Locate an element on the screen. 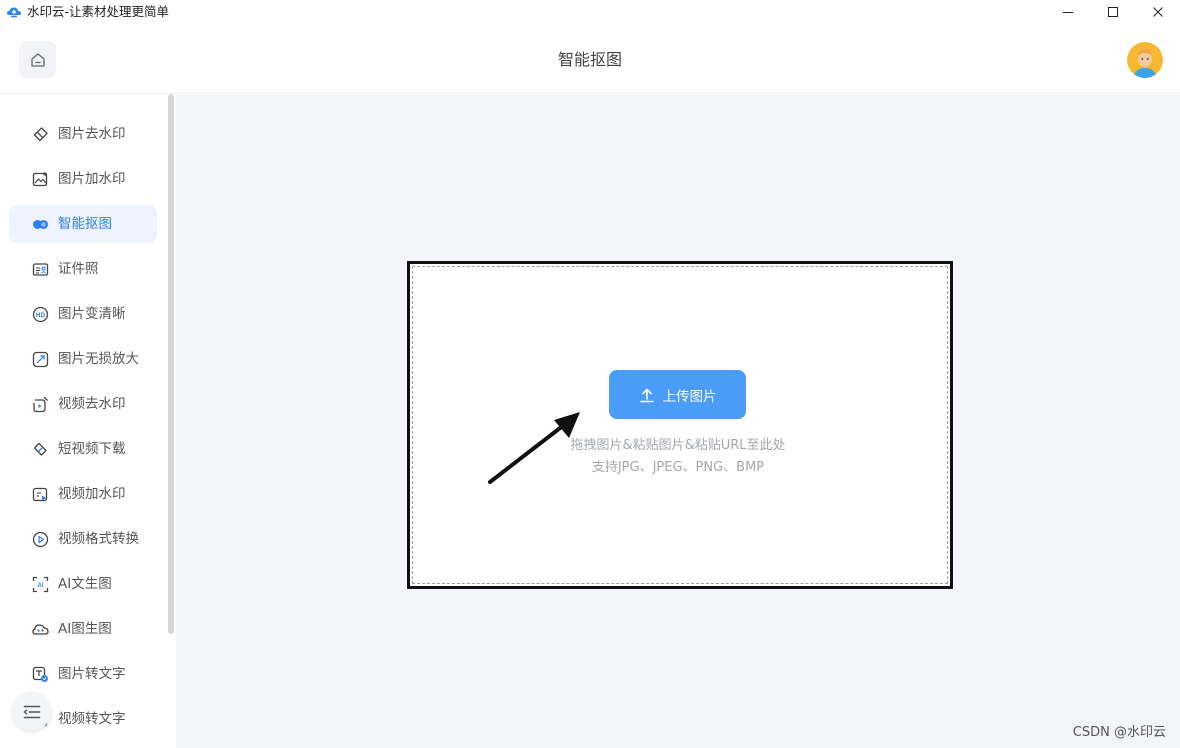 The height and width of the screenshot is (748, 1180). image-add-icon is located at coordinates (40, 179).